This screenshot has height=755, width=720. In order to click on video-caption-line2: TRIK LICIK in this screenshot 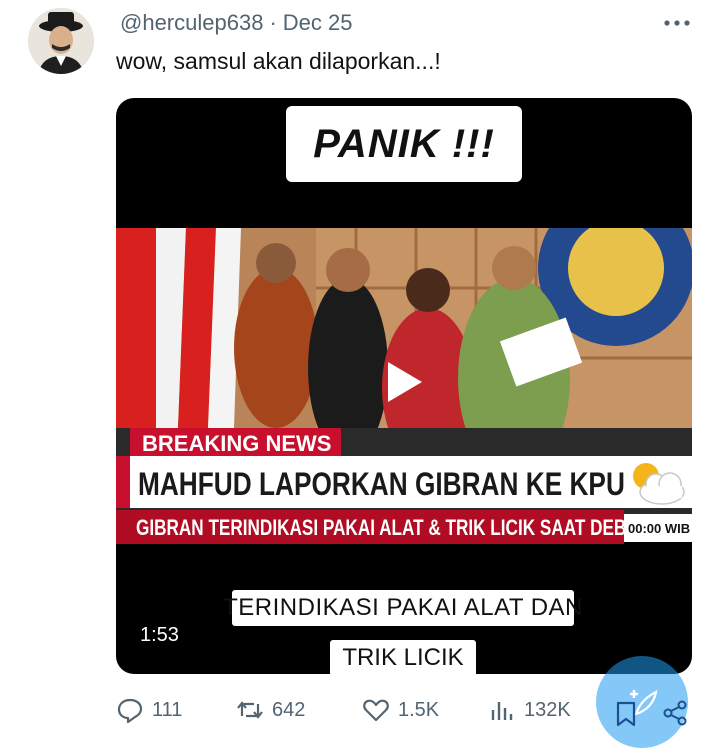, I will do `click(403, 657)`.